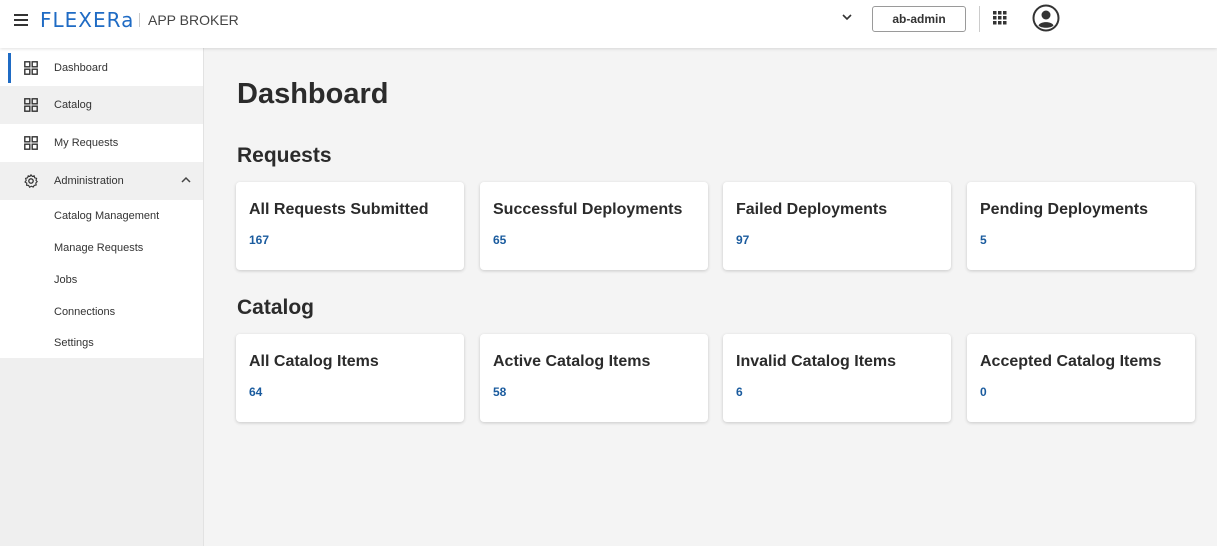 This screenshot has height=546, width=1217. What do you see at coordinates (1046, 18) in the screenshot?
I see `user-avatar-icon` at bounding box center [1046, 18].